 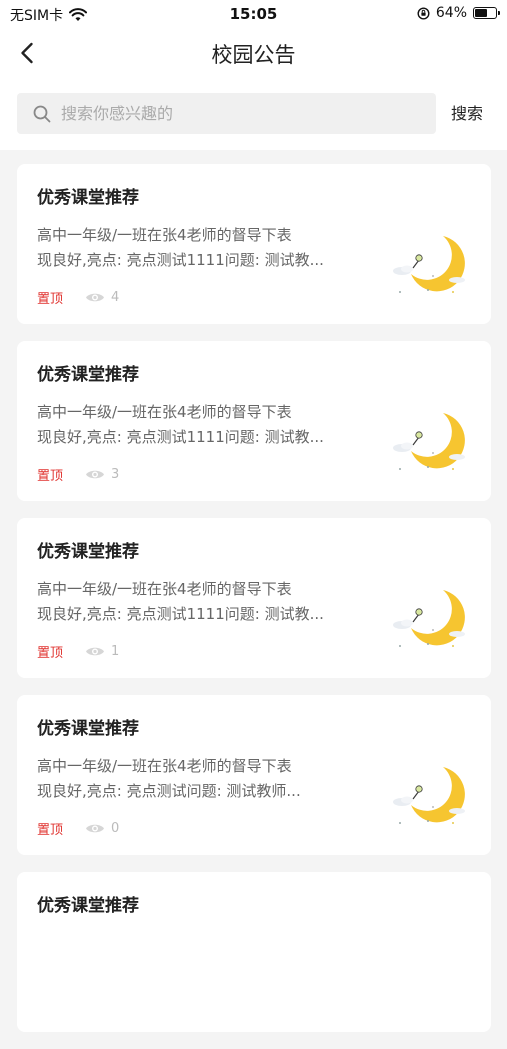 I want to click on notice-card: 优秀课堂推荐, so click(x=254, y=952).